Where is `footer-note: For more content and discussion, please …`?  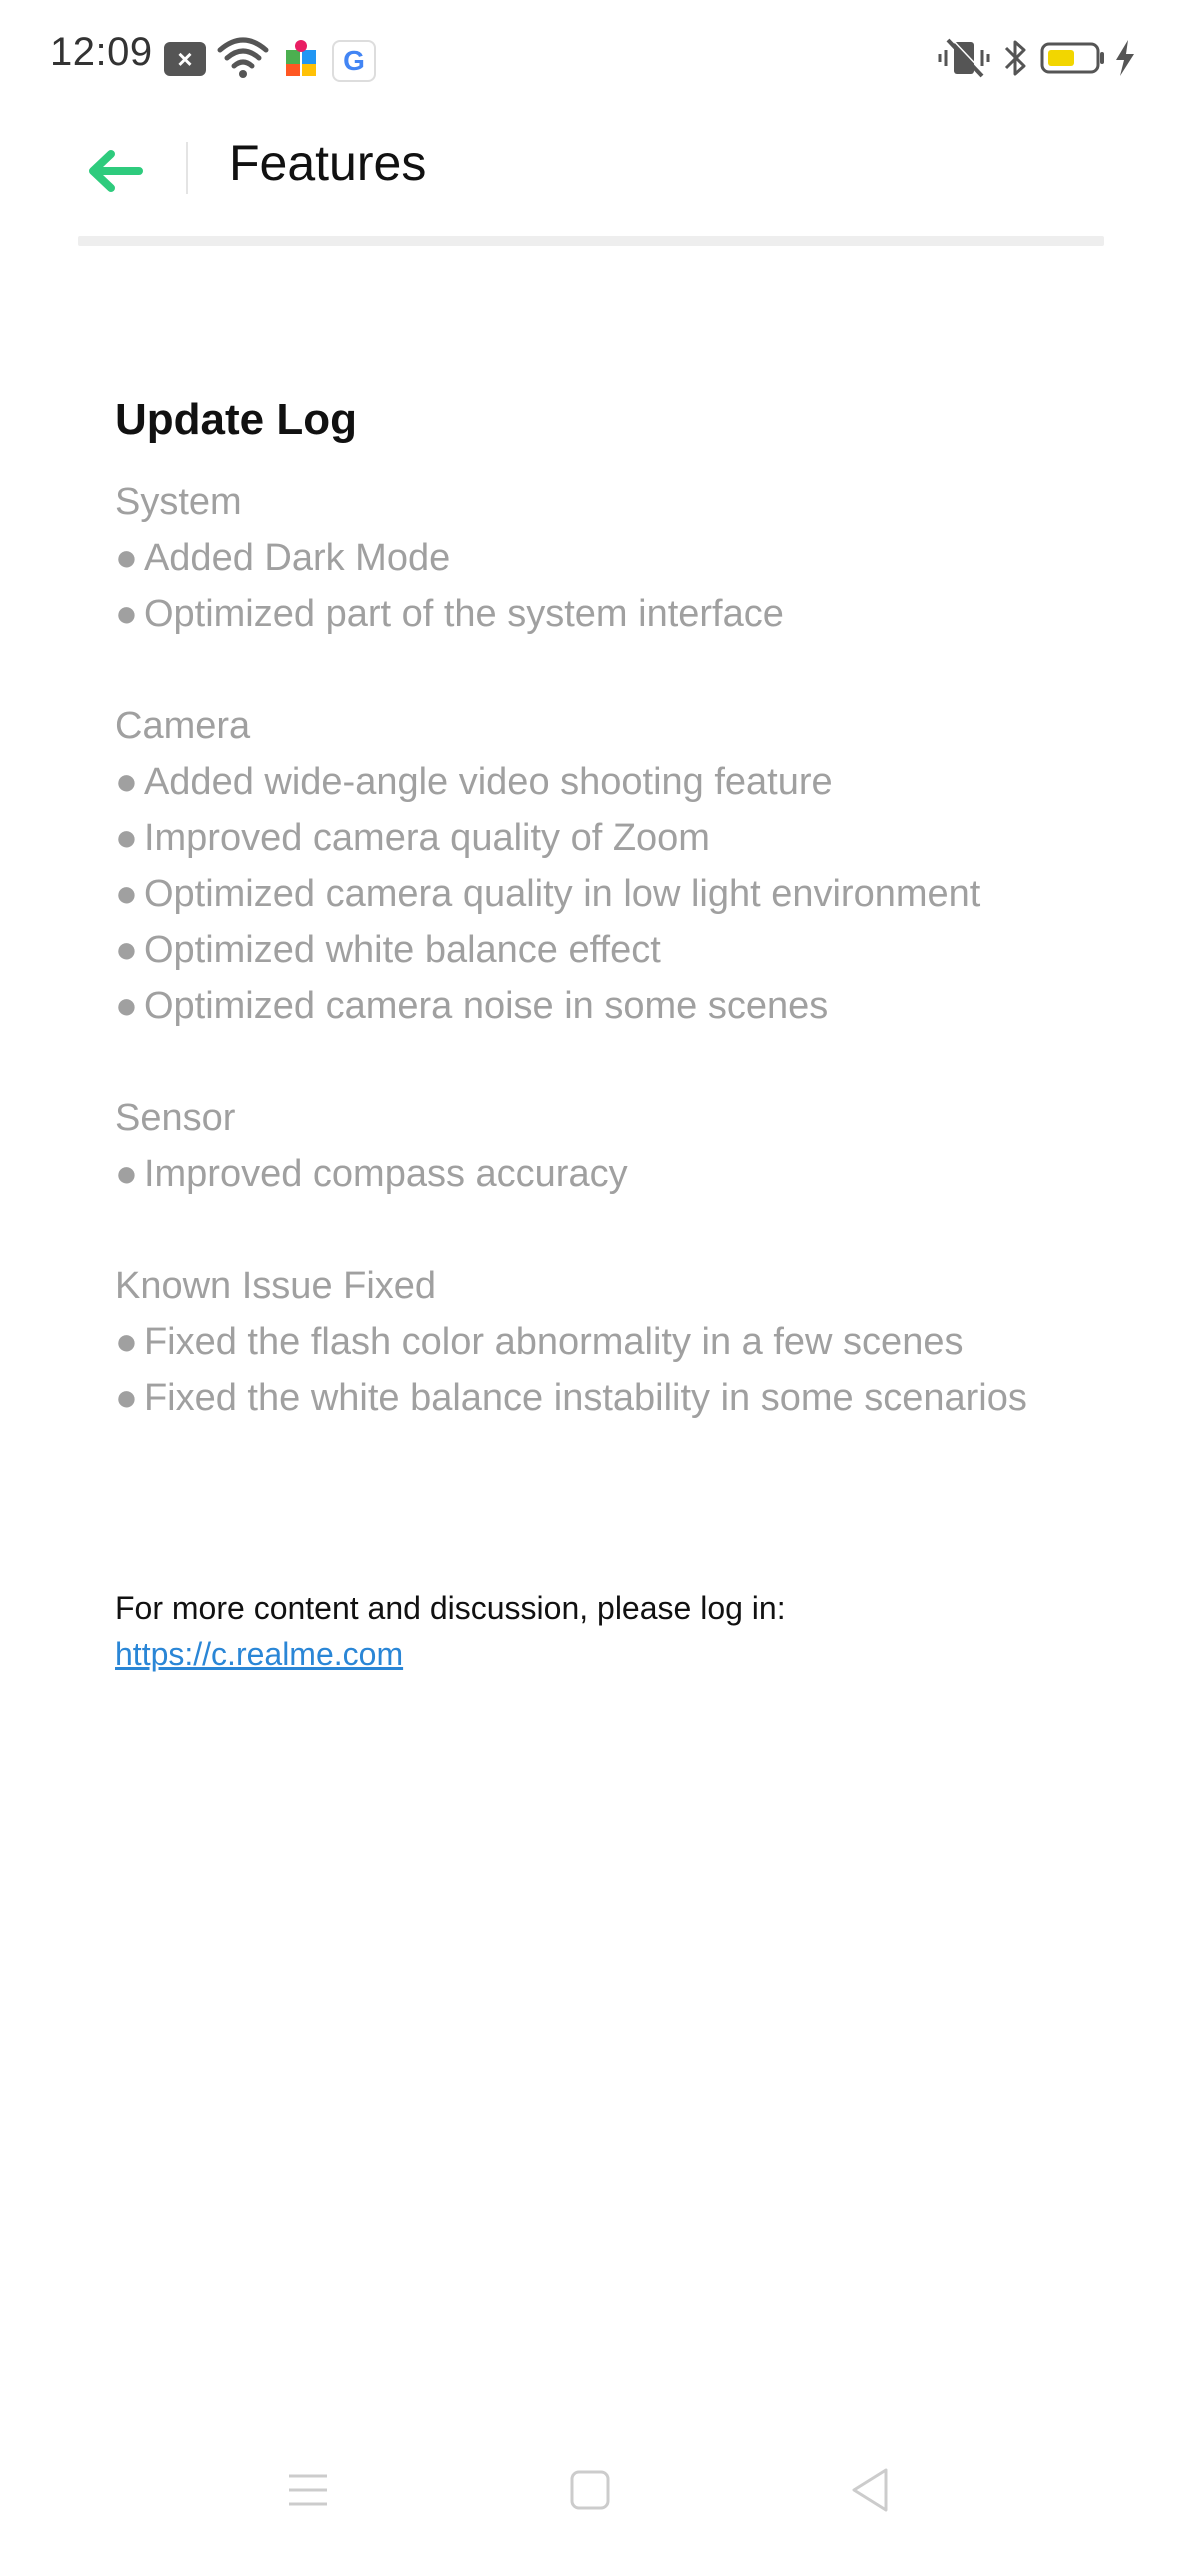
footer-note: For more content and discussion, please … is located at coordinates (595, 1631).